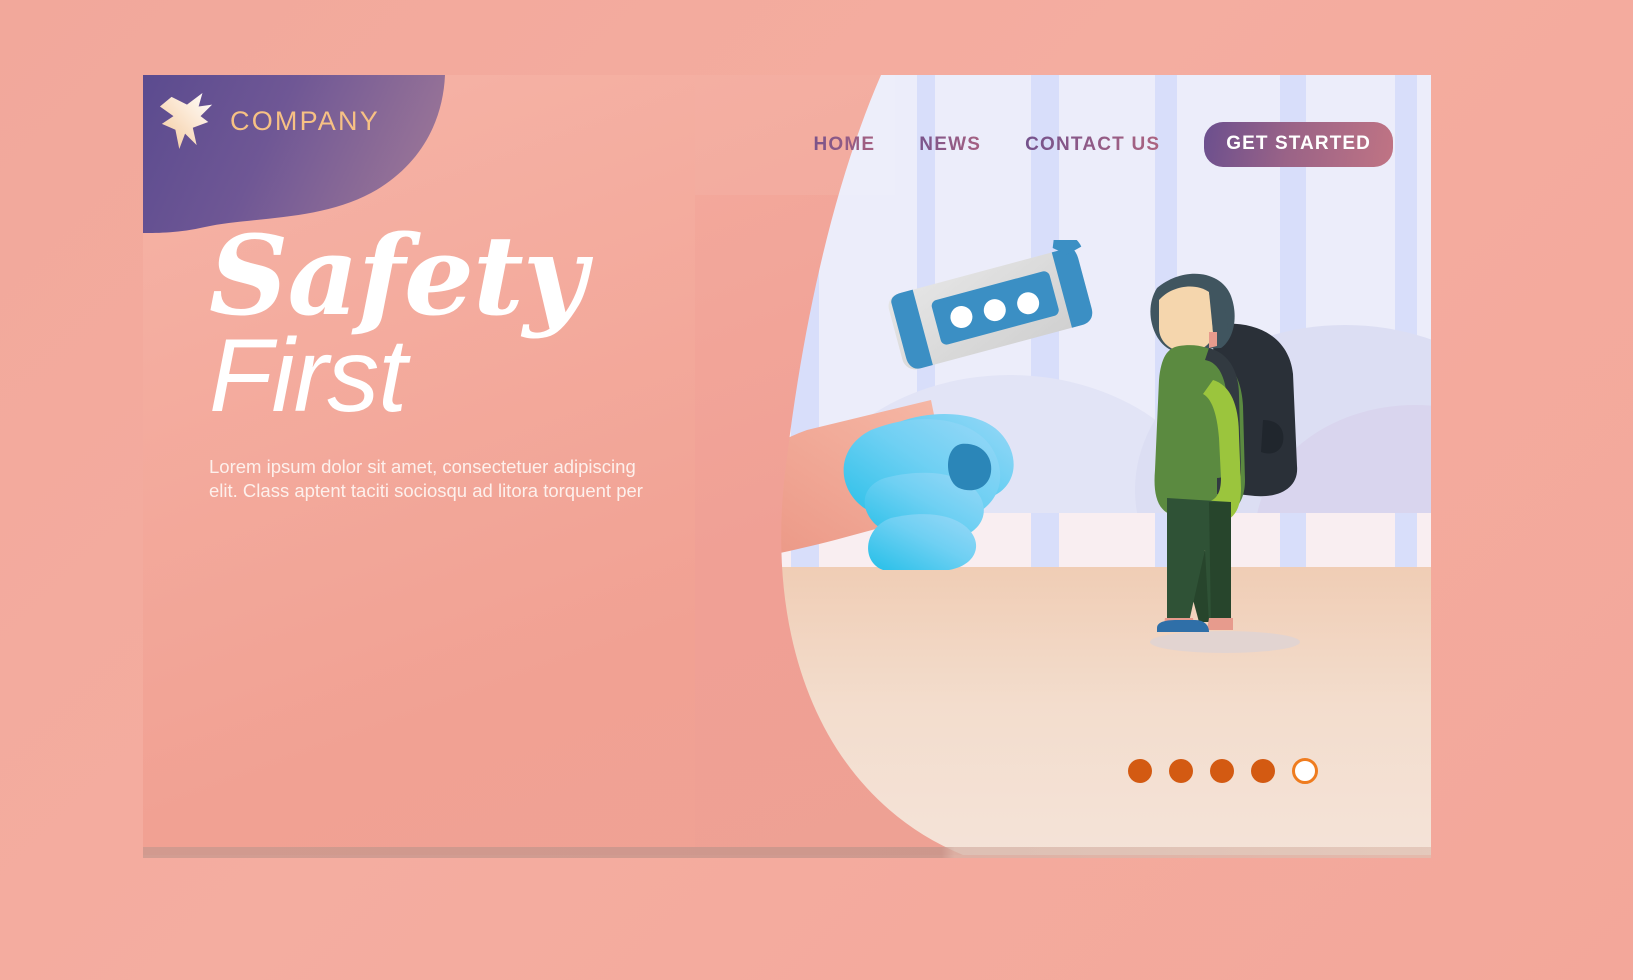  What do you see at coordinates (305, 120) in the screenshot?
I see `brand-wordmark: COMPANY` at bounding box center [305, 120].